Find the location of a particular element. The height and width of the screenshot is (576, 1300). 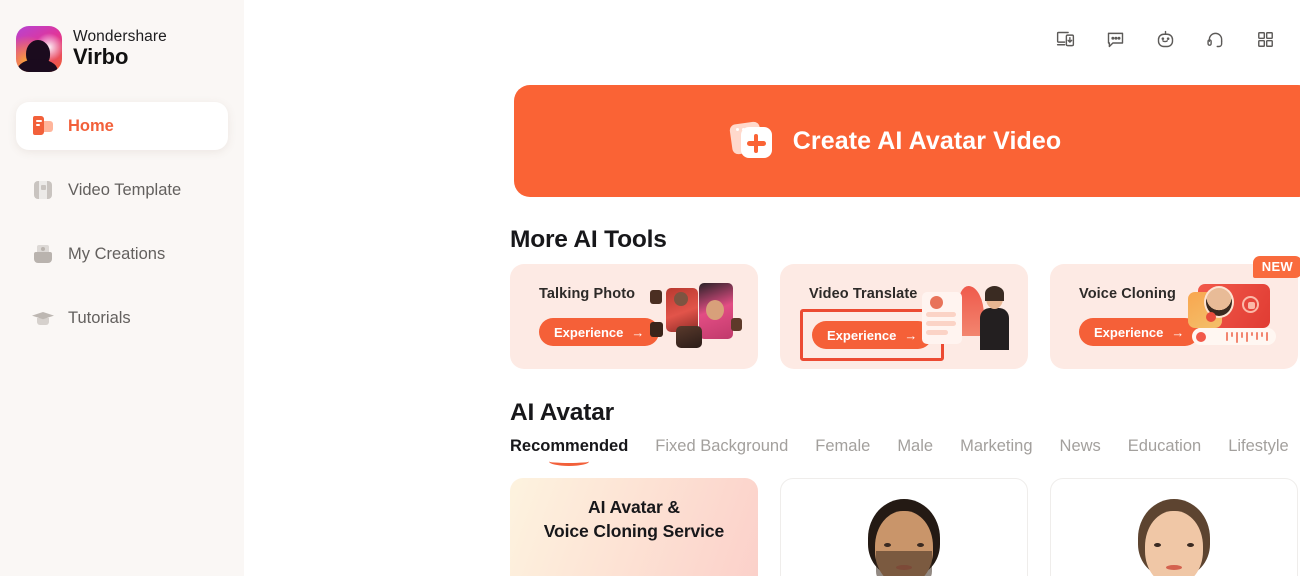

tab-education: Education is located at coordinates (1164, 451).